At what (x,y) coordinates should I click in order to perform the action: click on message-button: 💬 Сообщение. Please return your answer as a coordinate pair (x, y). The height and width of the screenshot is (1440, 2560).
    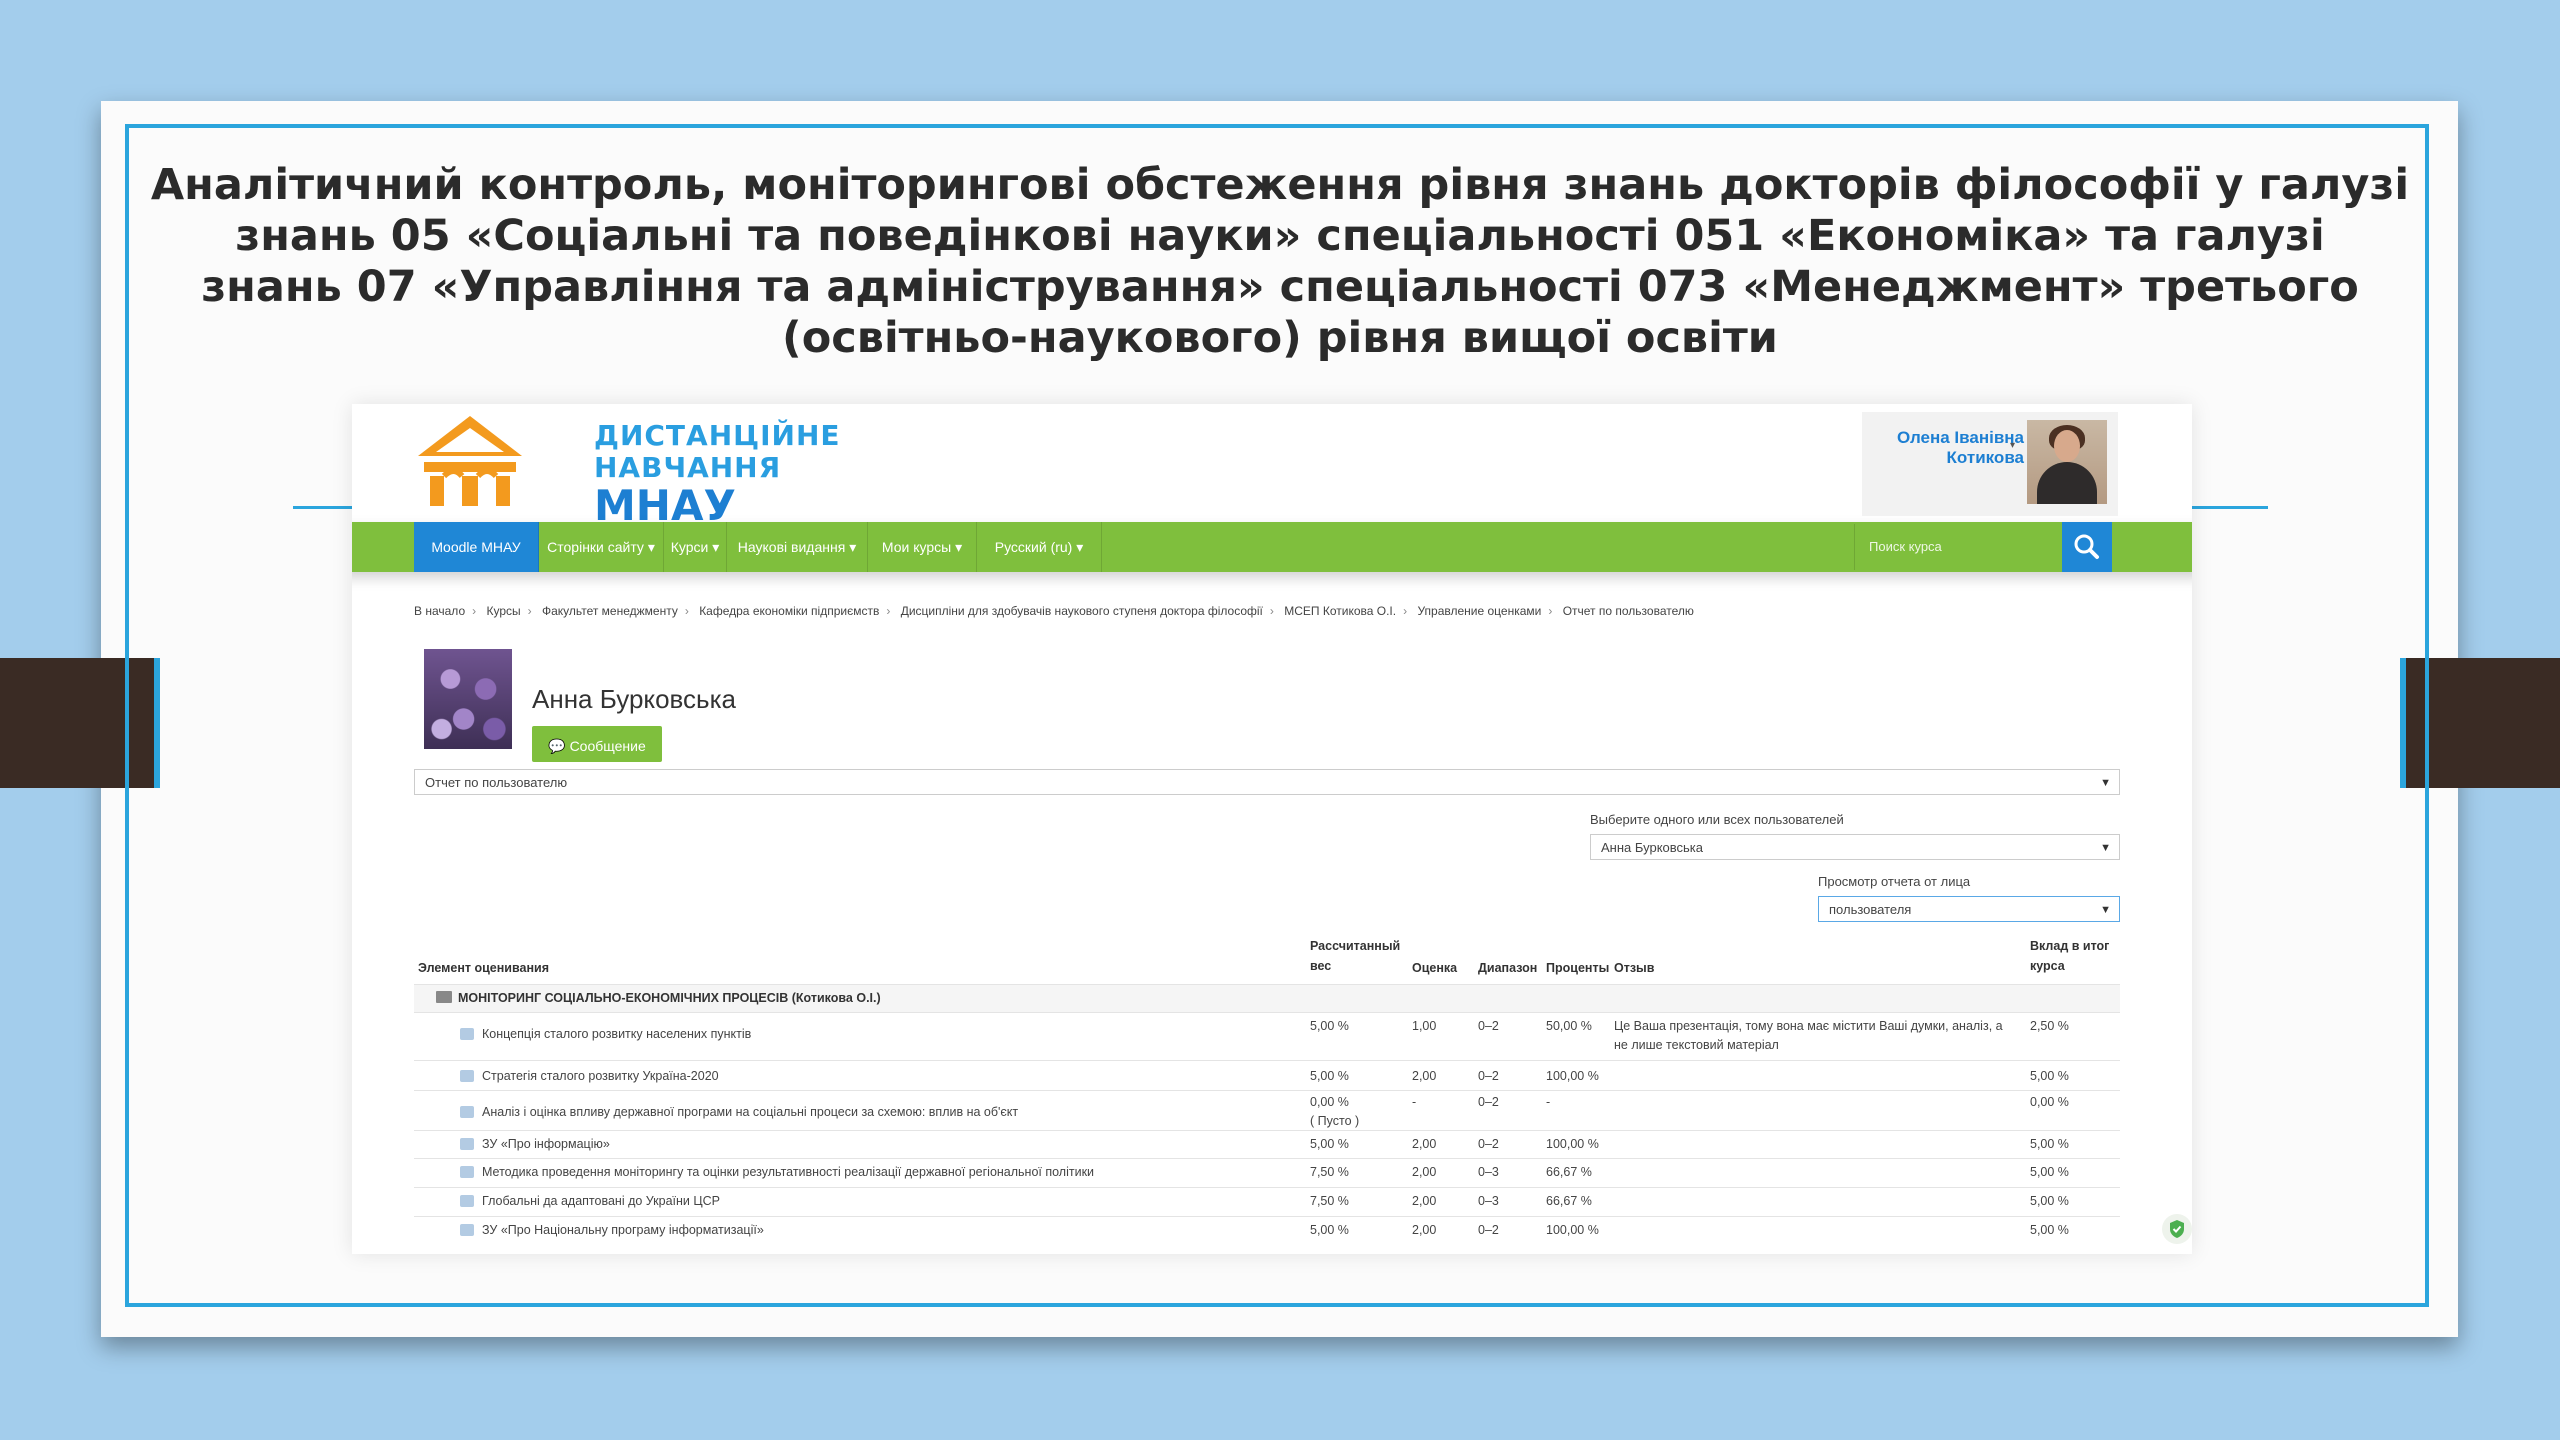
    Looking at the image, I should click on (597, 744).